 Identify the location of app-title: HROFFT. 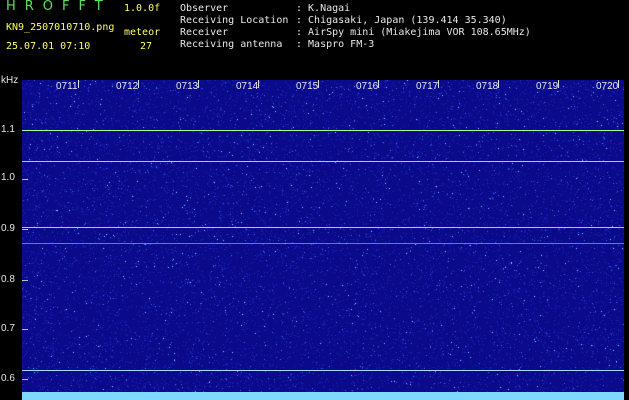
(59, 7).